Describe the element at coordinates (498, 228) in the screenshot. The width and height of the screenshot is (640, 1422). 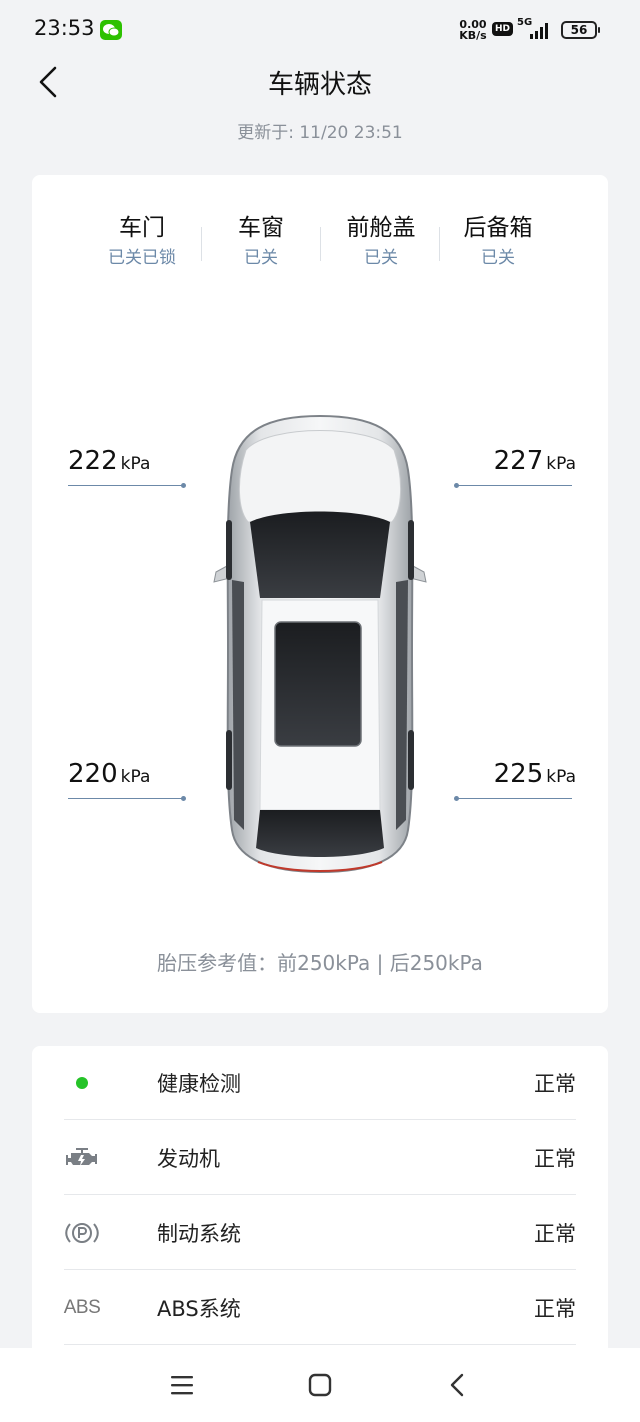
I see `status-label: 后备箱` at that location.